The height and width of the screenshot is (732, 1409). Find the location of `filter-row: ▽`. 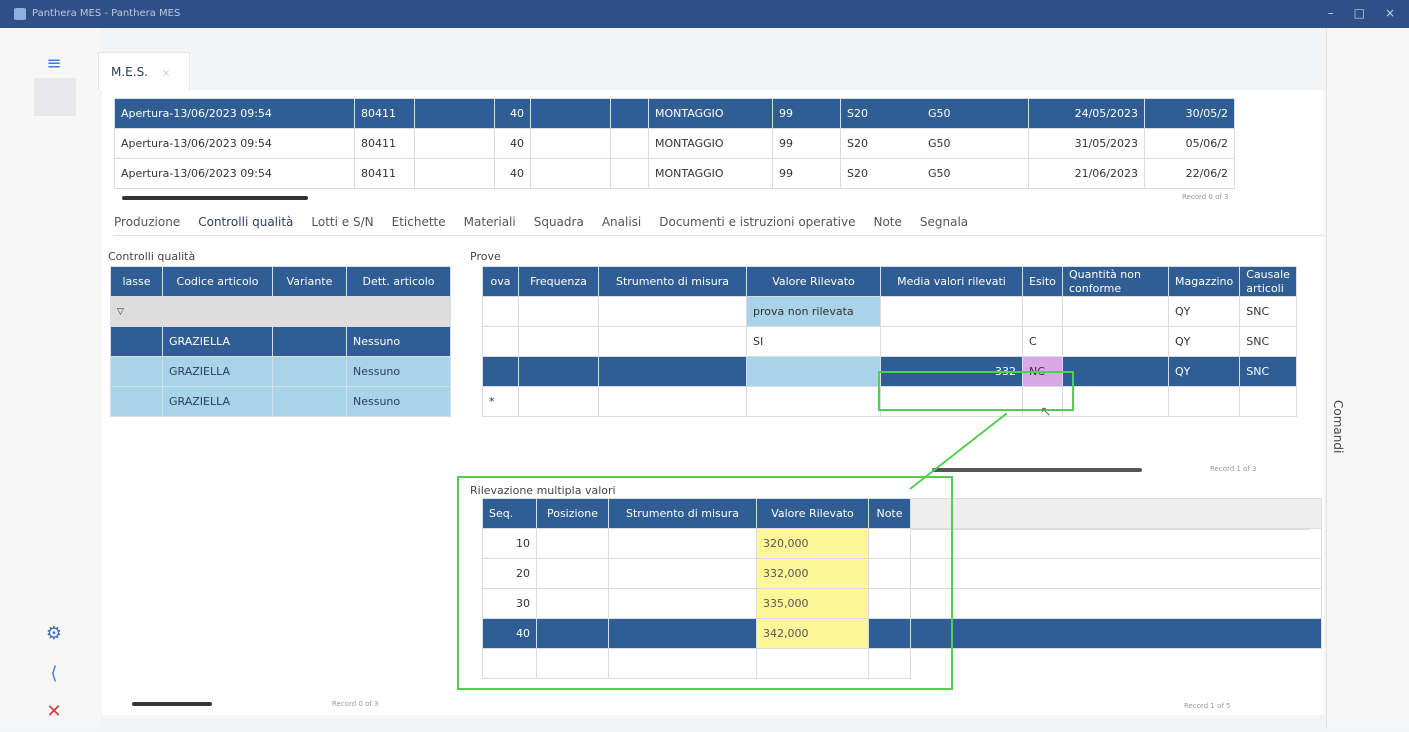

filter-row: ▽ is located at coordinates (280, 311).